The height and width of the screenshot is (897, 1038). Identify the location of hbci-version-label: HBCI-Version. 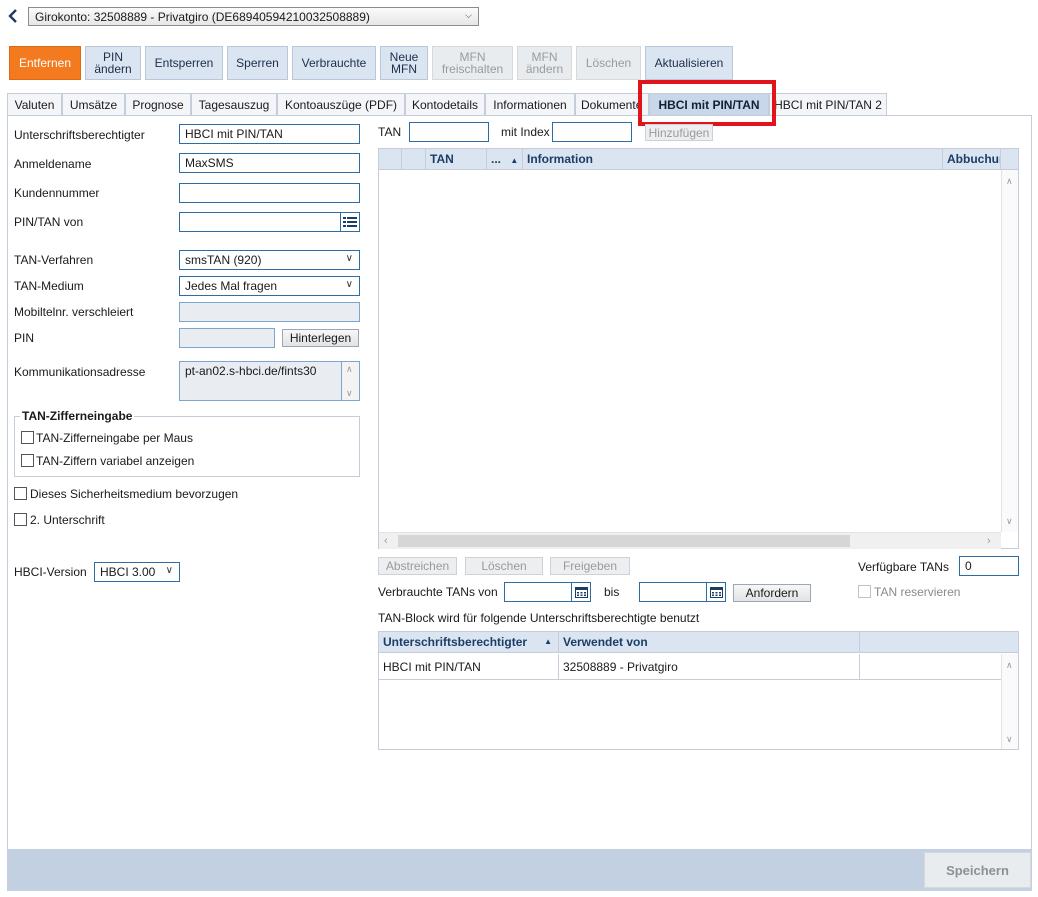
(50, 572).